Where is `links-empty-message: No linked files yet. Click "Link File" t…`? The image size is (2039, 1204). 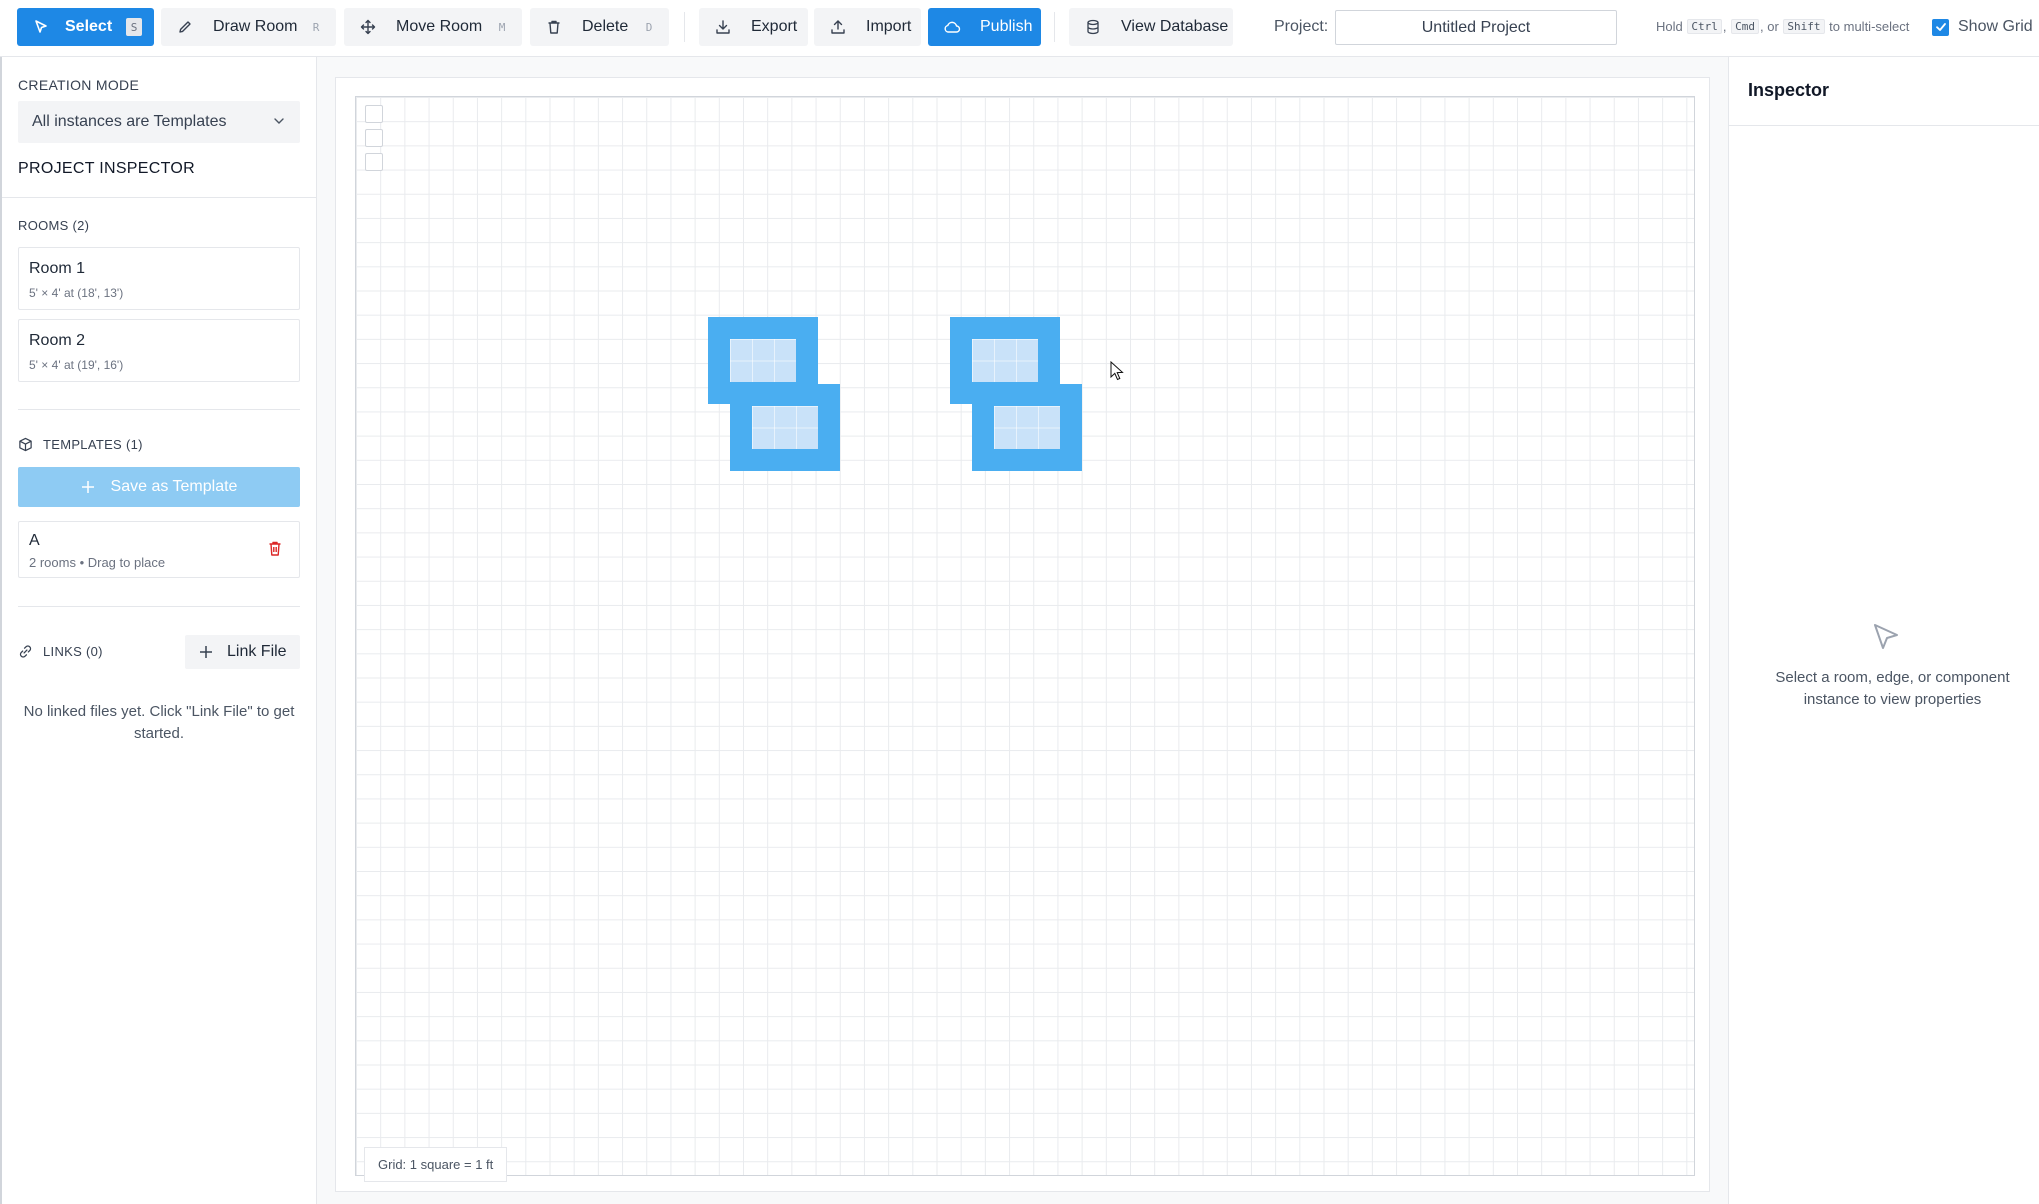
links-empty-message: No linked files yet. Click "Link File" t… is located at coordinates (159, 722).